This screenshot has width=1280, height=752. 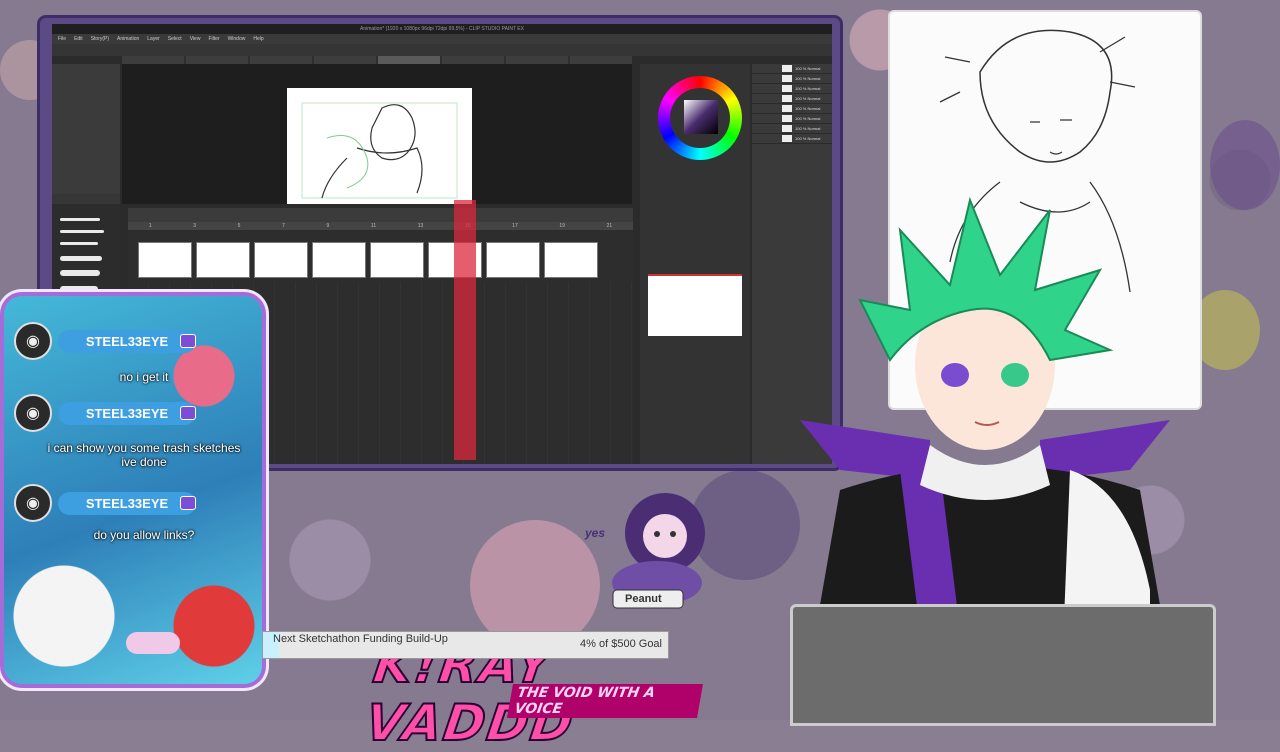 I want to click on chat-decoration-pill, so click(x=153, y=643).